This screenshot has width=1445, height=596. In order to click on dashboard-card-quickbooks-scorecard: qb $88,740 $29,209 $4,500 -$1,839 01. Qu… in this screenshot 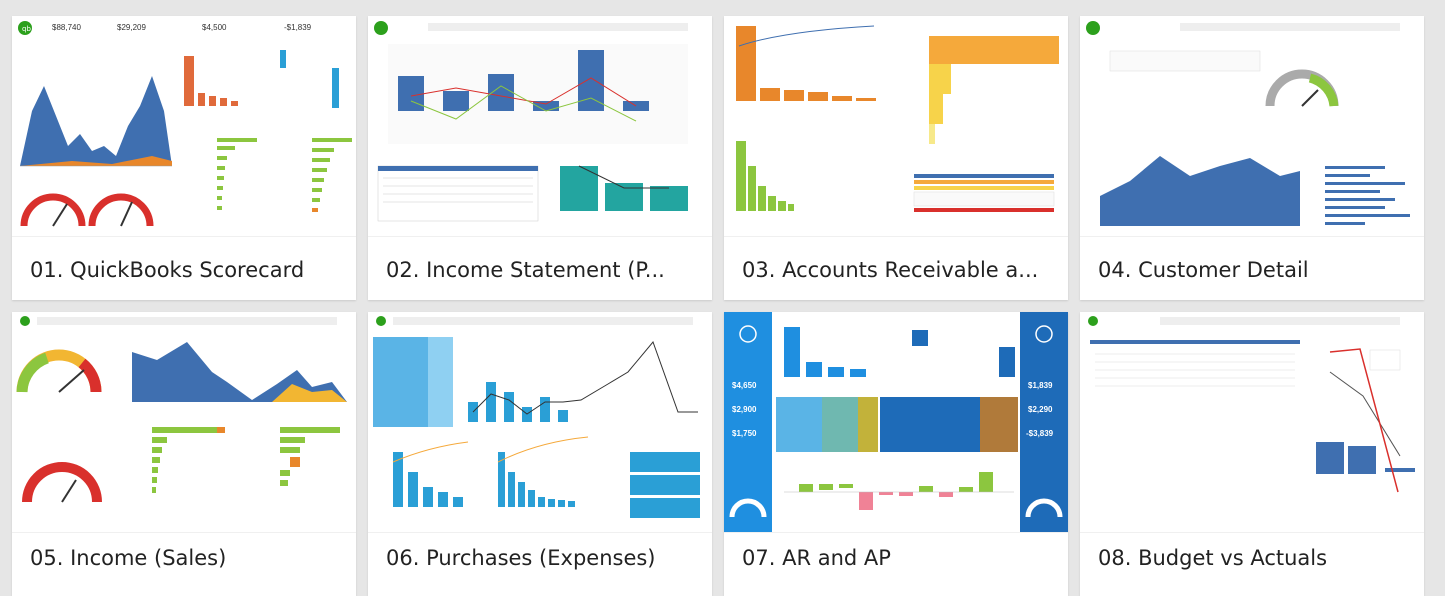, I will do `click(184, 158)`.